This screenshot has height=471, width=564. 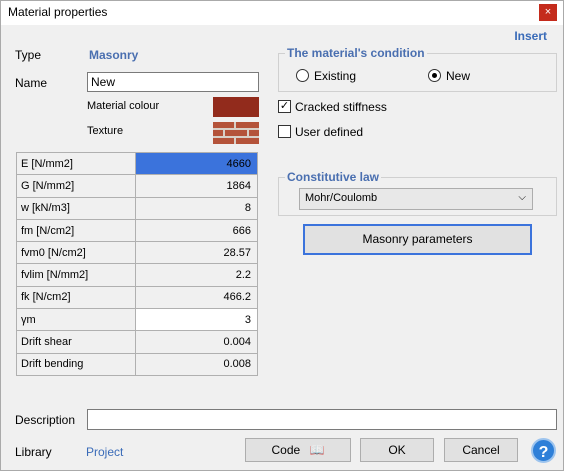 I want to click on property-value: 666, so click(x=196, y=230).